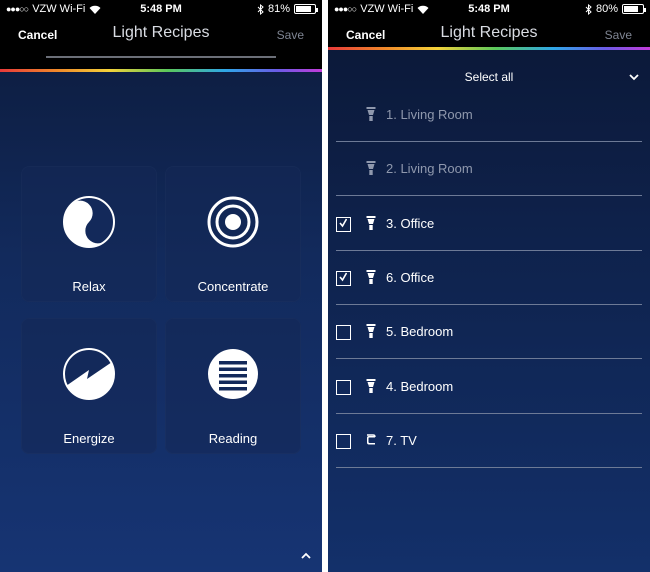 The image size is (650, 572). I want to click on light-row: 1. Living Room, so click(489, 115).